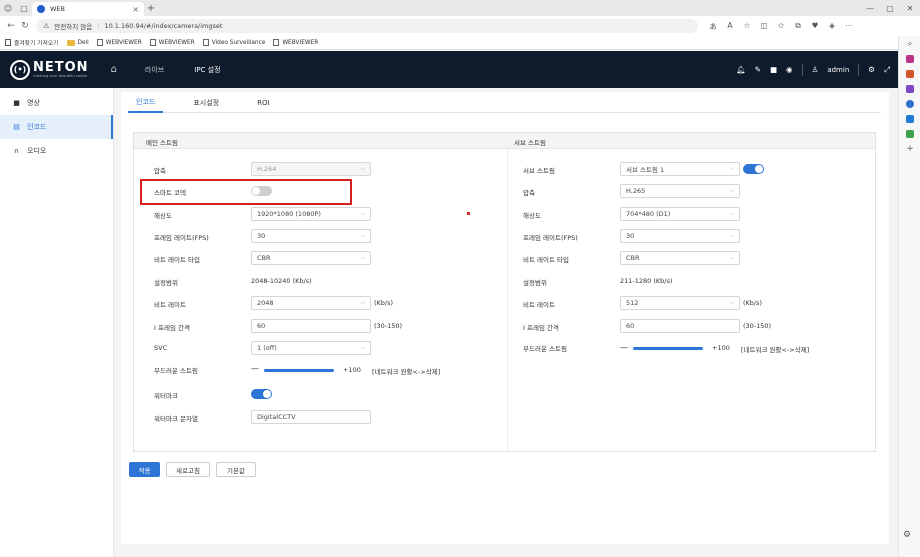 The image size is (920, 557). Describe the element at coordinates (730, 26) in the screenshot. I see `read-aloud-icon: A` at that location.